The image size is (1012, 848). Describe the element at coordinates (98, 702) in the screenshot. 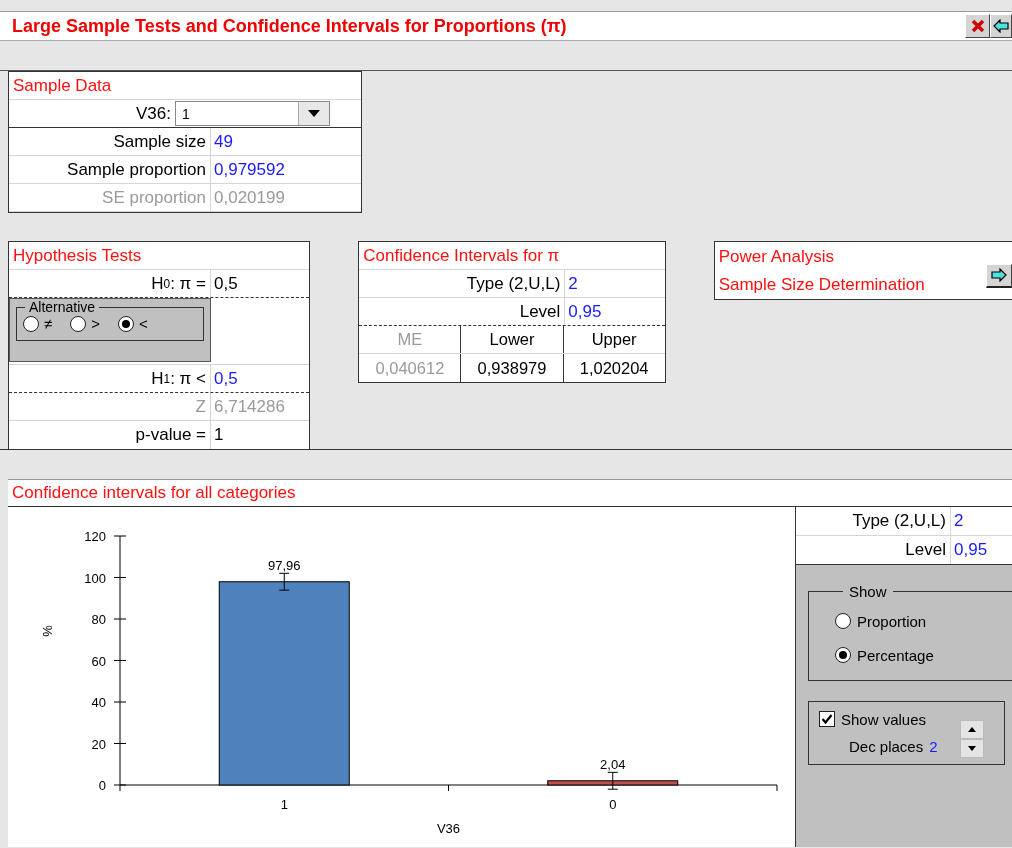

I see `y-tick-label: 40` at that location.